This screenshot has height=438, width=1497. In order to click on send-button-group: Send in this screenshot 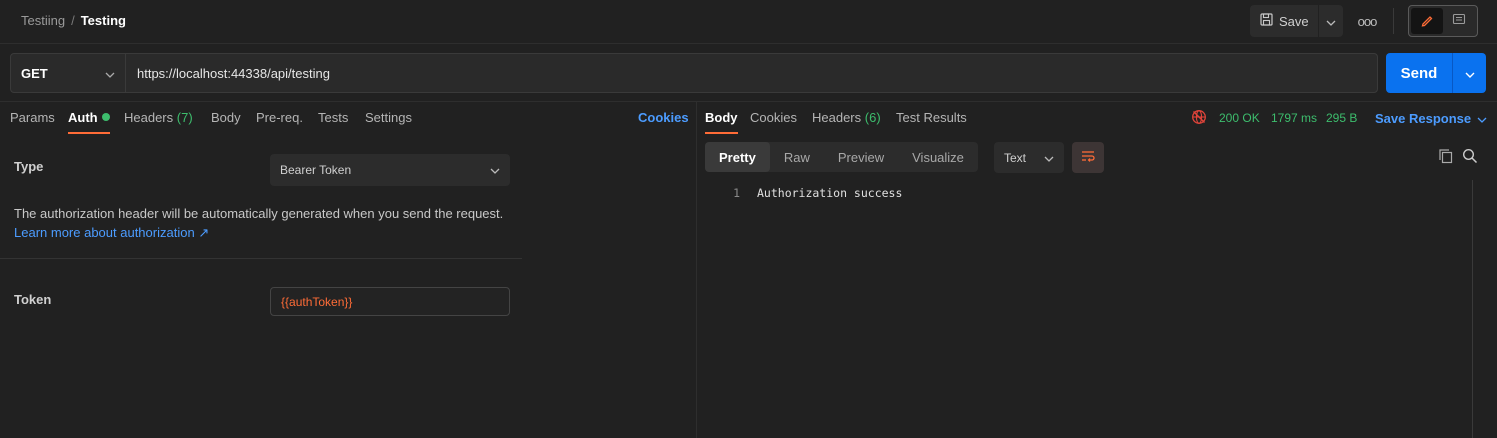, I will do `click(1436, 73)`.